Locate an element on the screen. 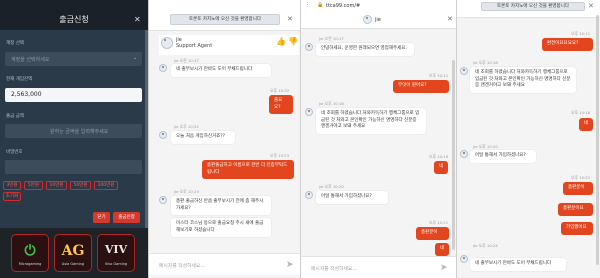 The height and width of the screenshot is (278, 600). message-time: jie 오전 10:17 is located at coordinates (331, 38).